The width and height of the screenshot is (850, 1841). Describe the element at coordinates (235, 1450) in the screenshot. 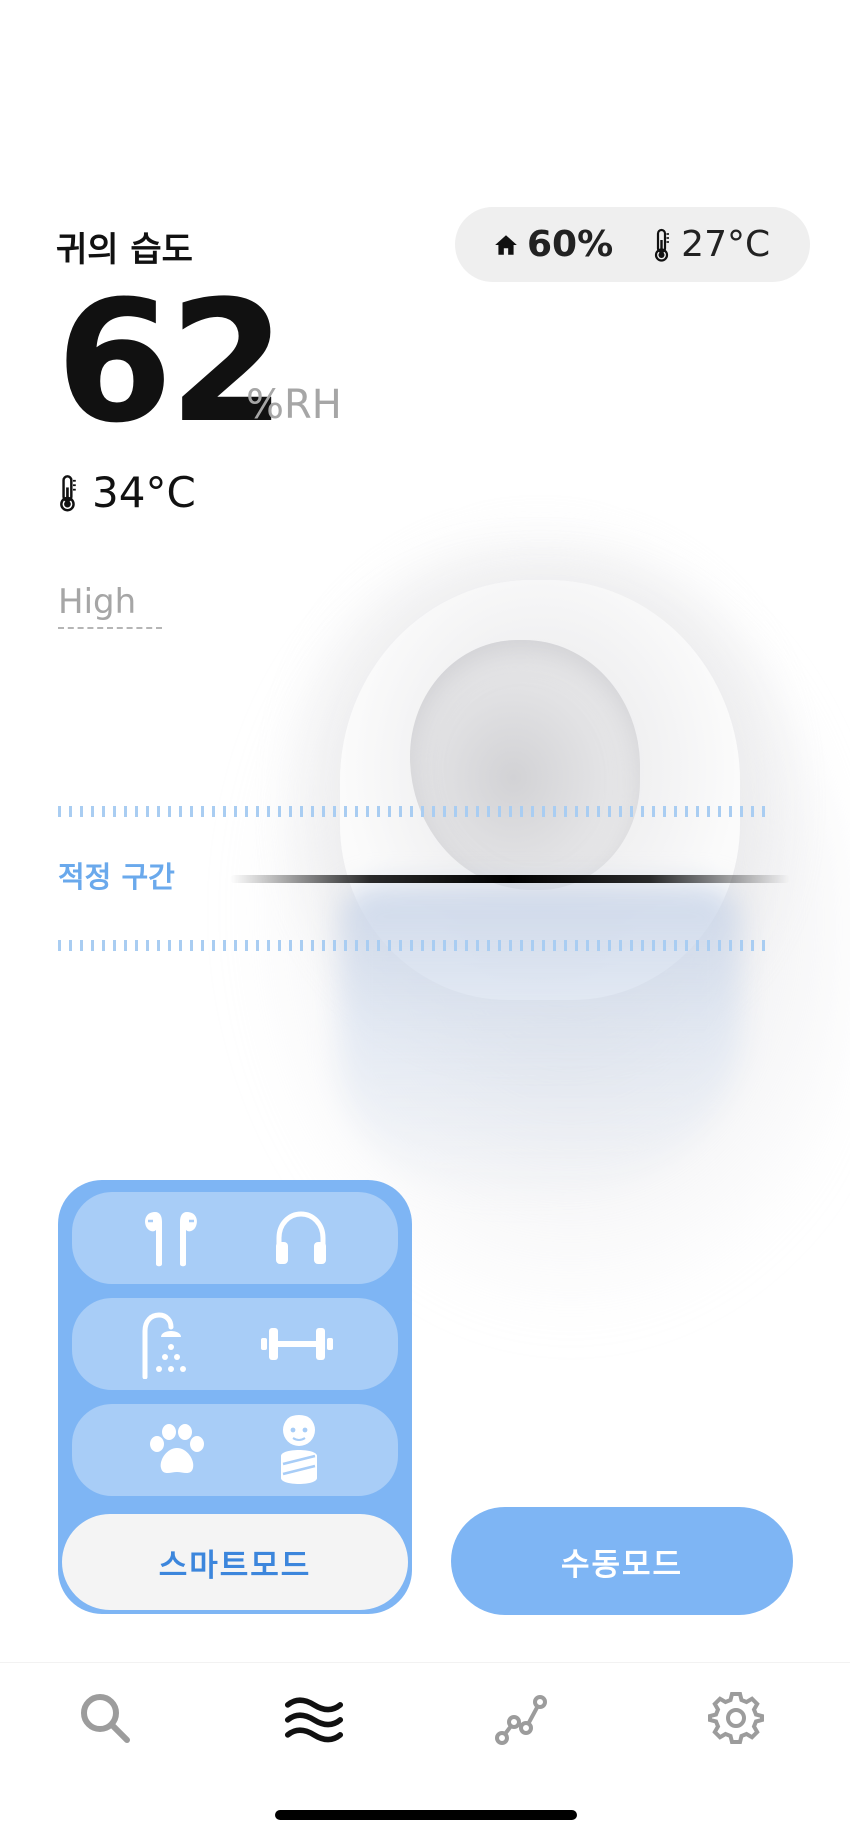

I see `mode-row-care` at that location.